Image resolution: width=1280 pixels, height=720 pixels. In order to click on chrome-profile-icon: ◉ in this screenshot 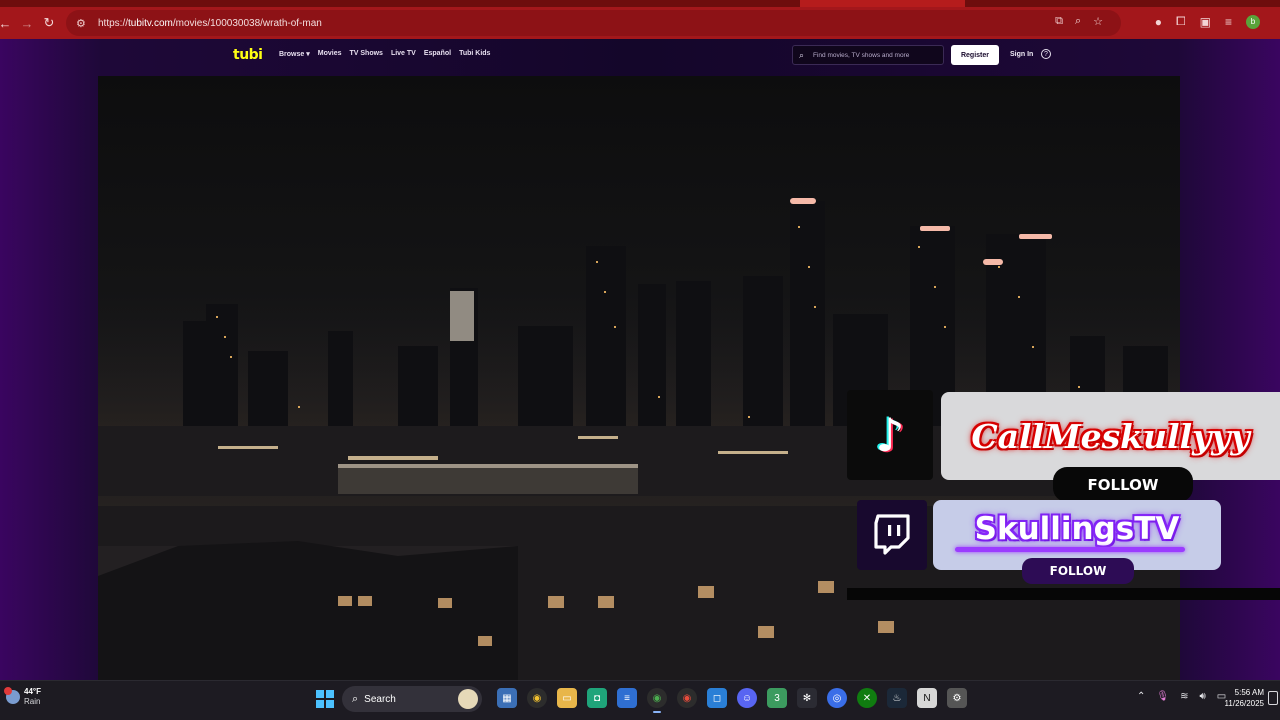, I will do `click(687, 698)`.